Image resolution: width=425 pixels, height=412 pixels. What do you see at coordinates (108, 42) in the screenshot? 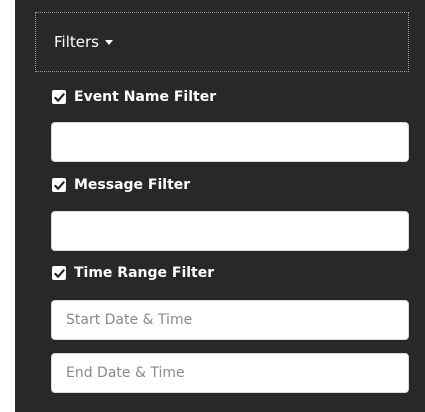
I see `caret-down-icon` at bounding box center [108, 42].